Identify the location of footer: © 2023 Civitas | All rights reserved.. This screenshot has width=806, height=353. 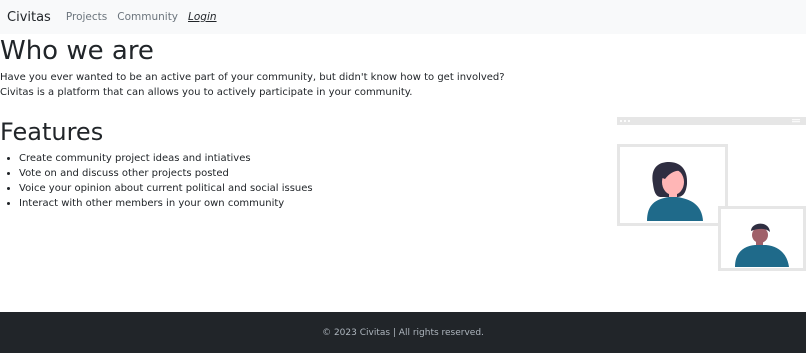
(403, 332).